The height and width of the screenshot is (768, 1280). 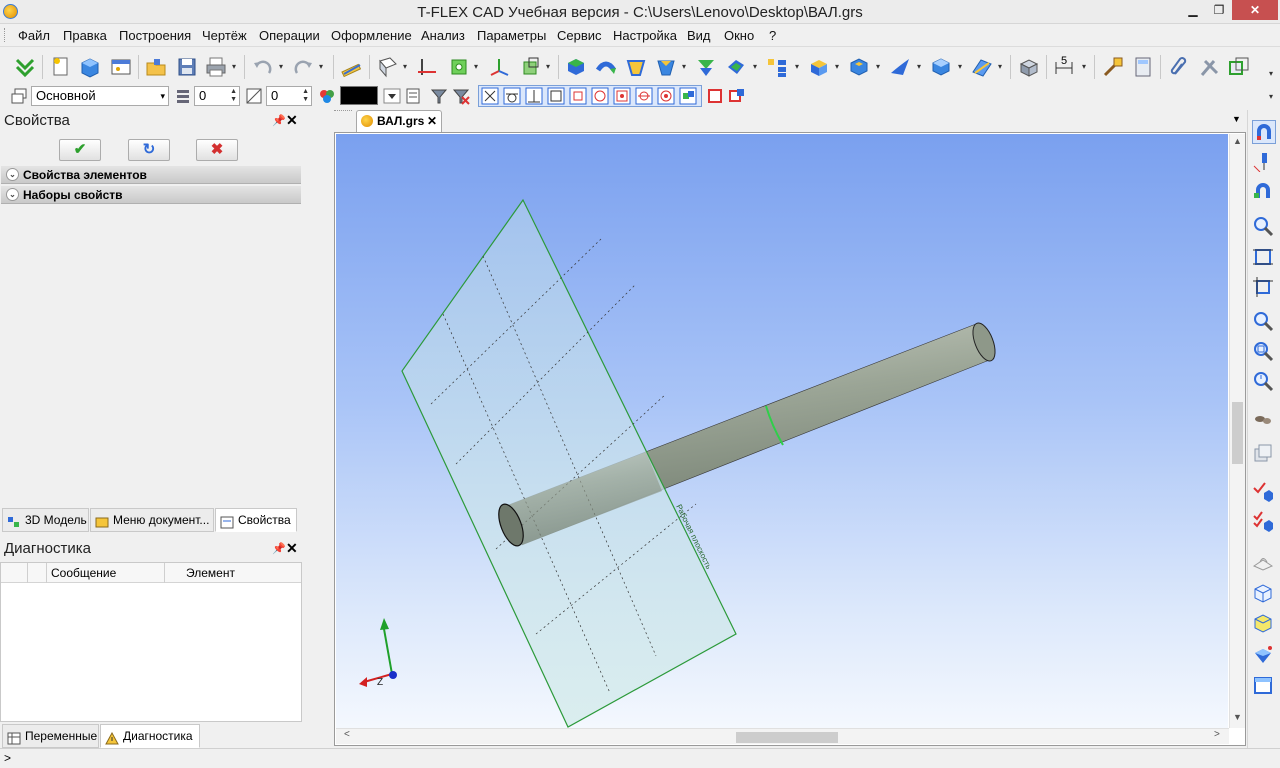 What do you see at coordinates (1264, 656) in the screenshot?
I see `render-view-icon` at bounding box center [1264, 656].